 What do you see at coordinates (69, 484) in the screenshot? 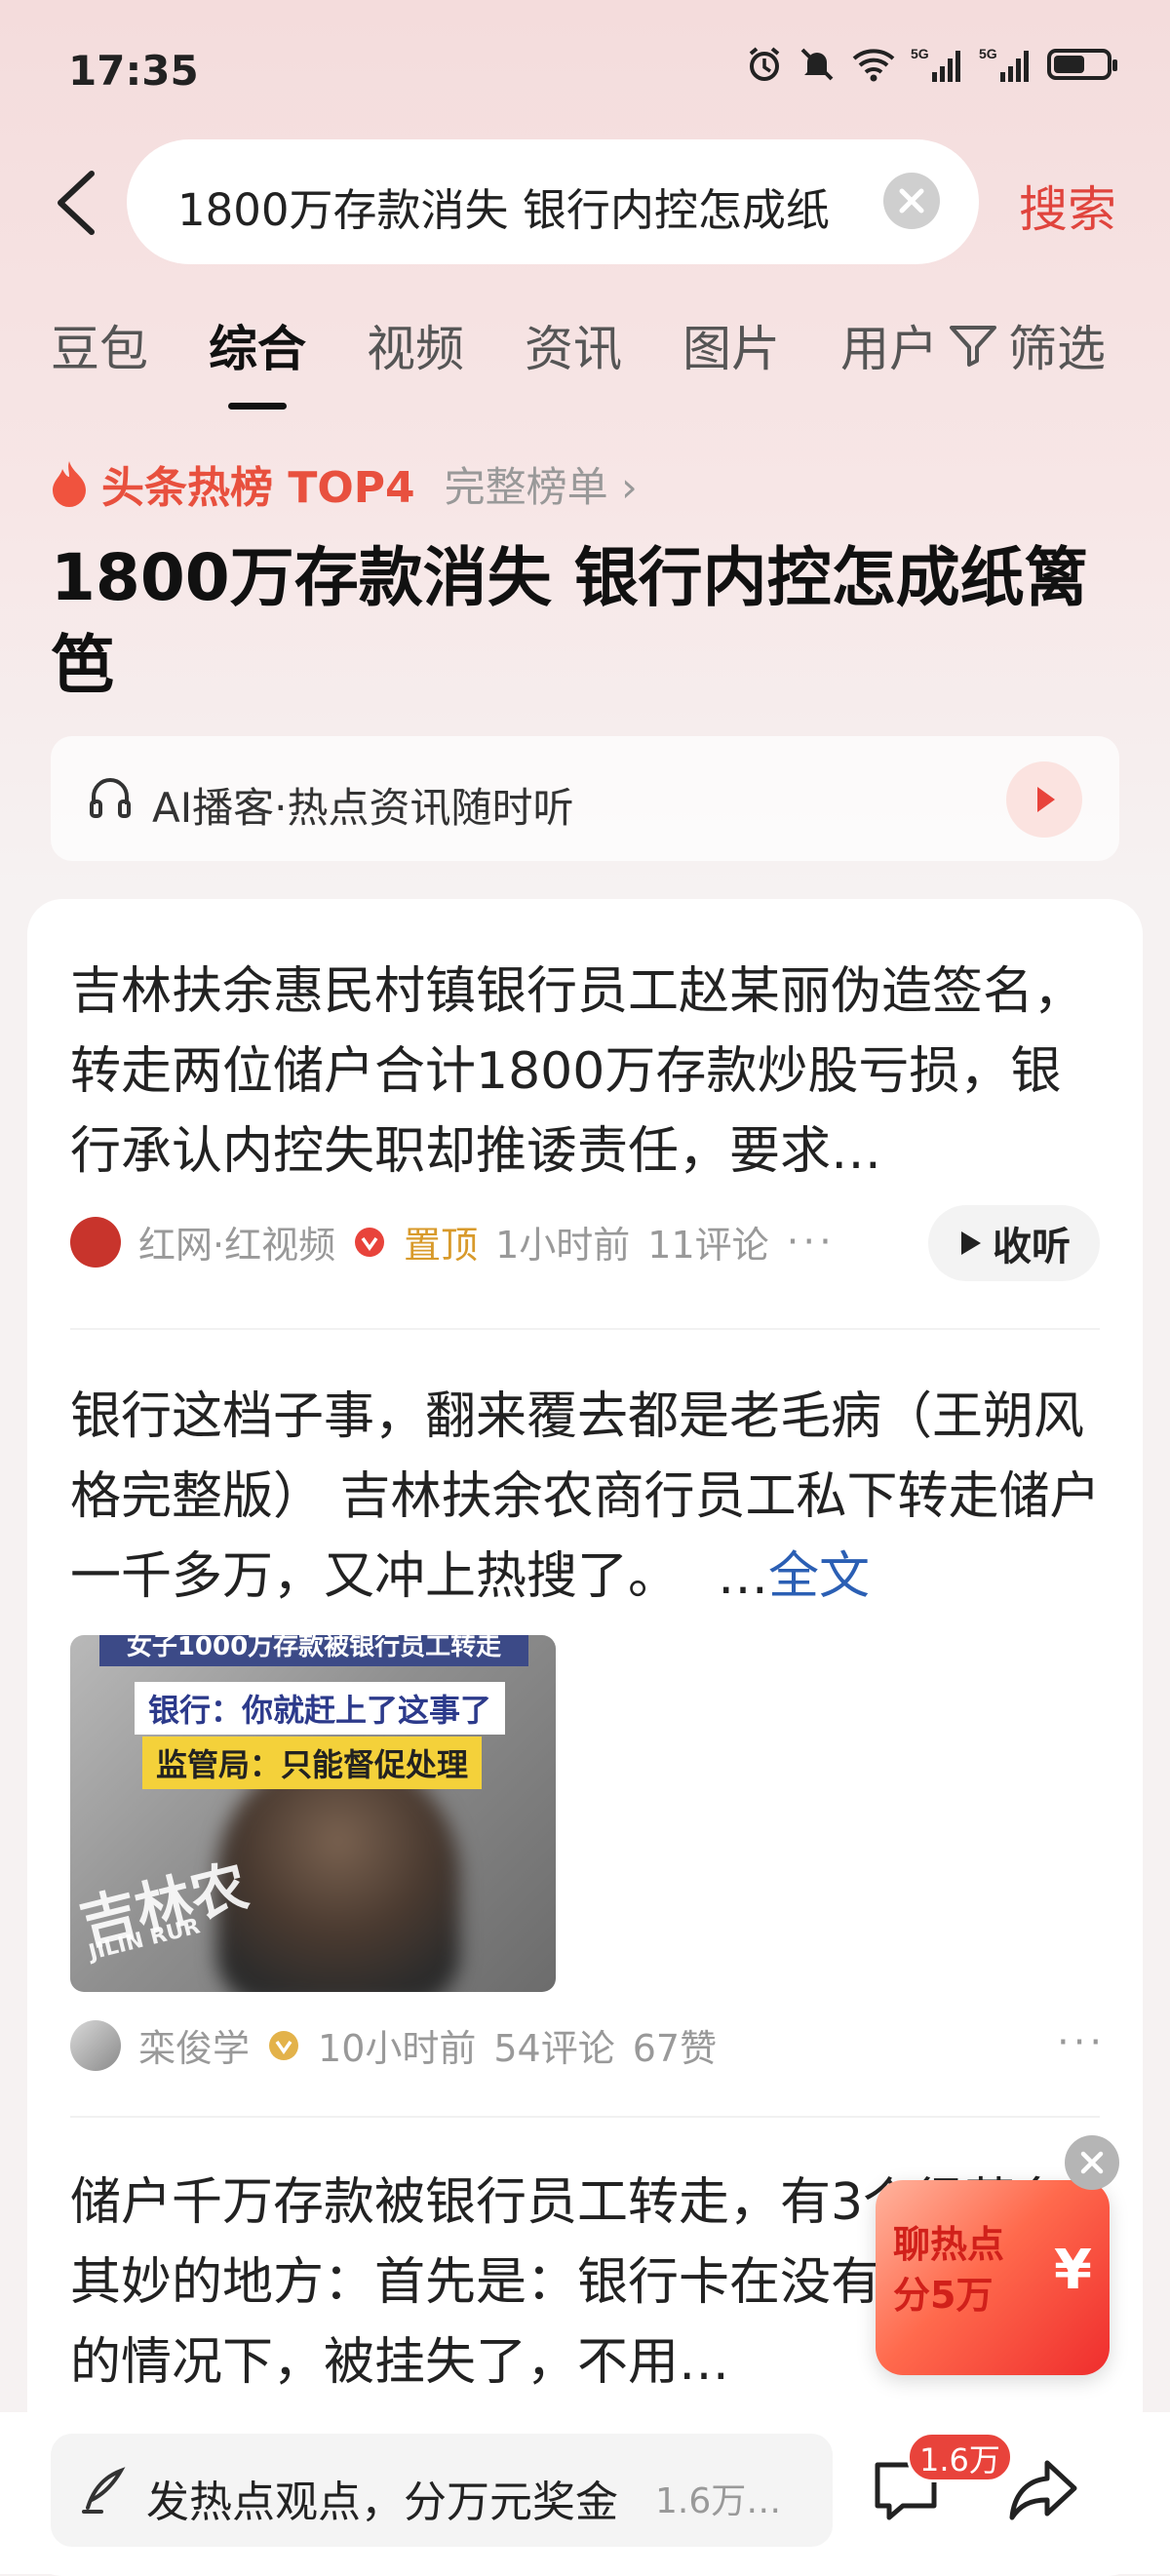
I see `fire-icon` at bounding box center [69, 484].